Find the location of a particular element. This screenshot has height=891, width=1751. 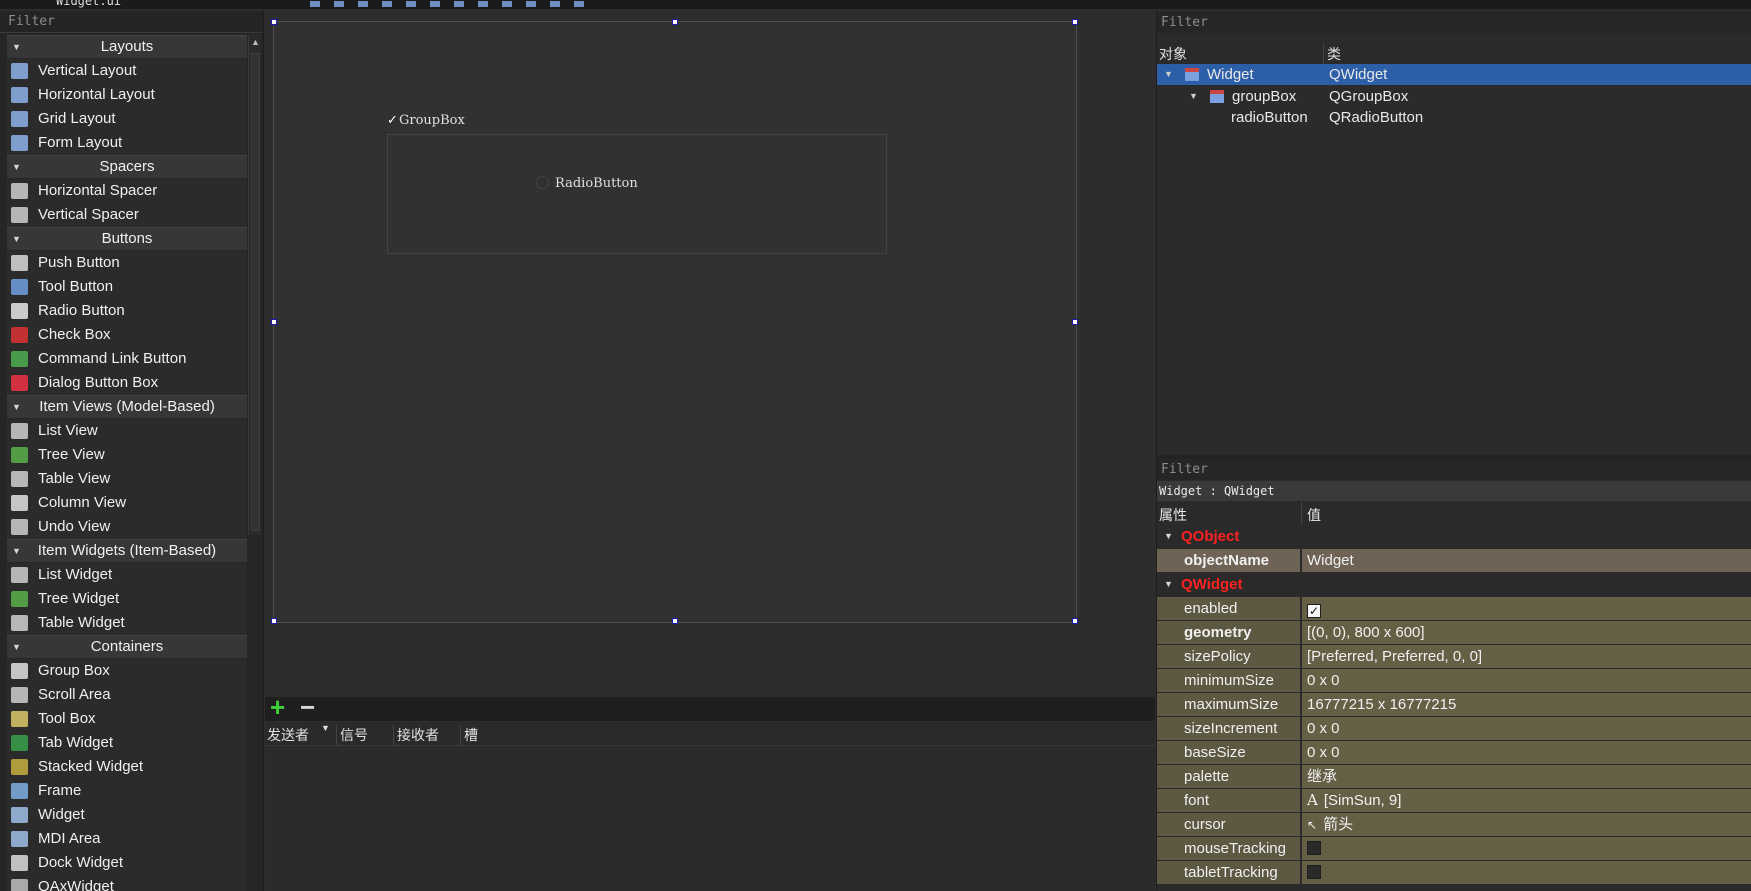

radio-circle-icon is located at coordinates (542, 182).